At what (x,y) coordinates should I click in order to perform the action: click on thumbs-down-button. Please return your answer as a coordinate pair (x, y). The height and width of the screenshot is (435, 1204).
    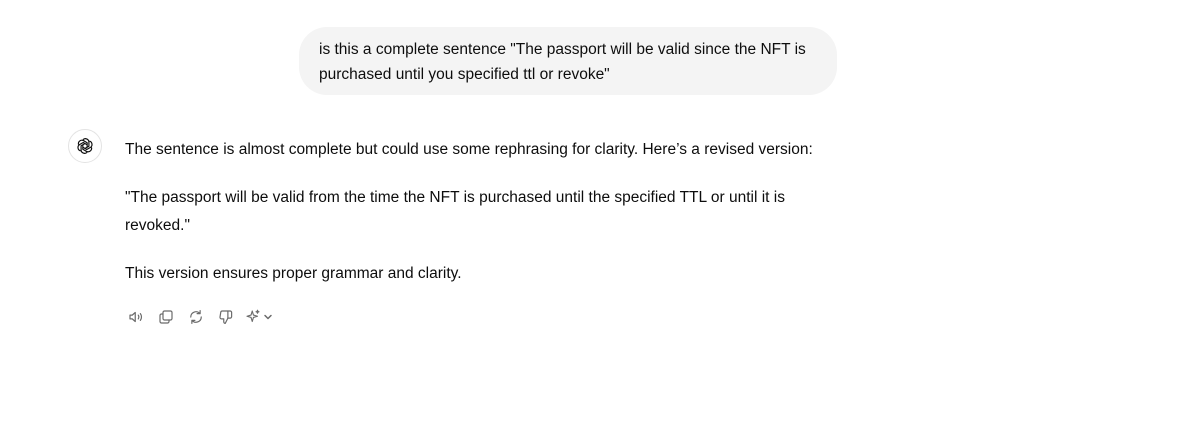
    Looking at the image, I should click on (226, 317).